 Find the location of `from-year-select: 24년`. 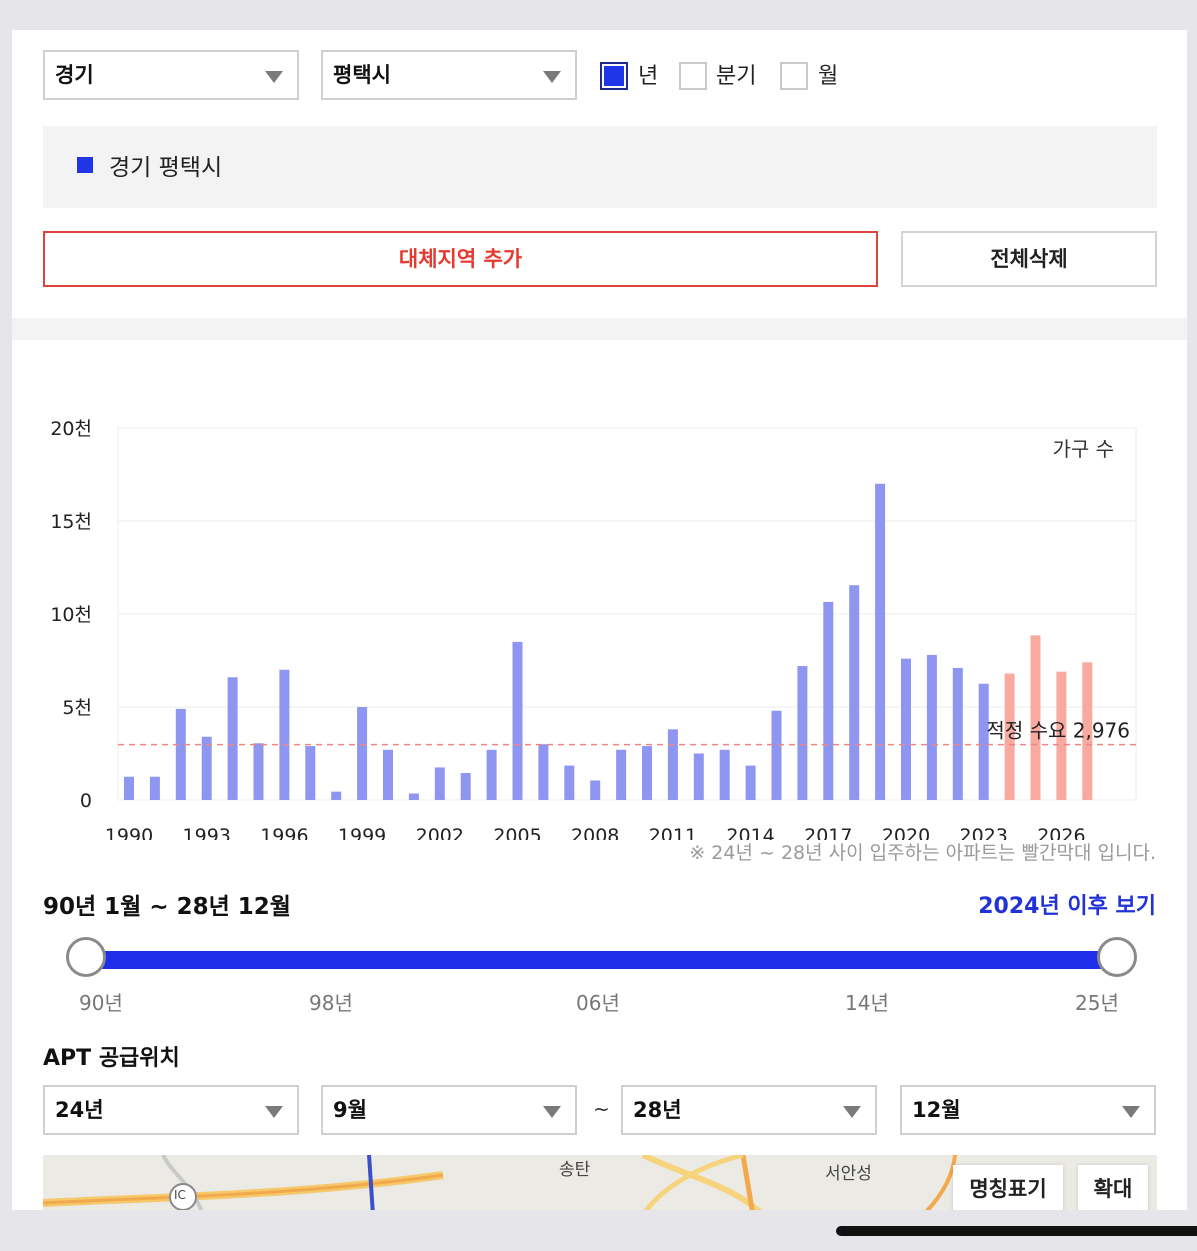

from-year-select: 24년 is located at coordinates (171, 1110).